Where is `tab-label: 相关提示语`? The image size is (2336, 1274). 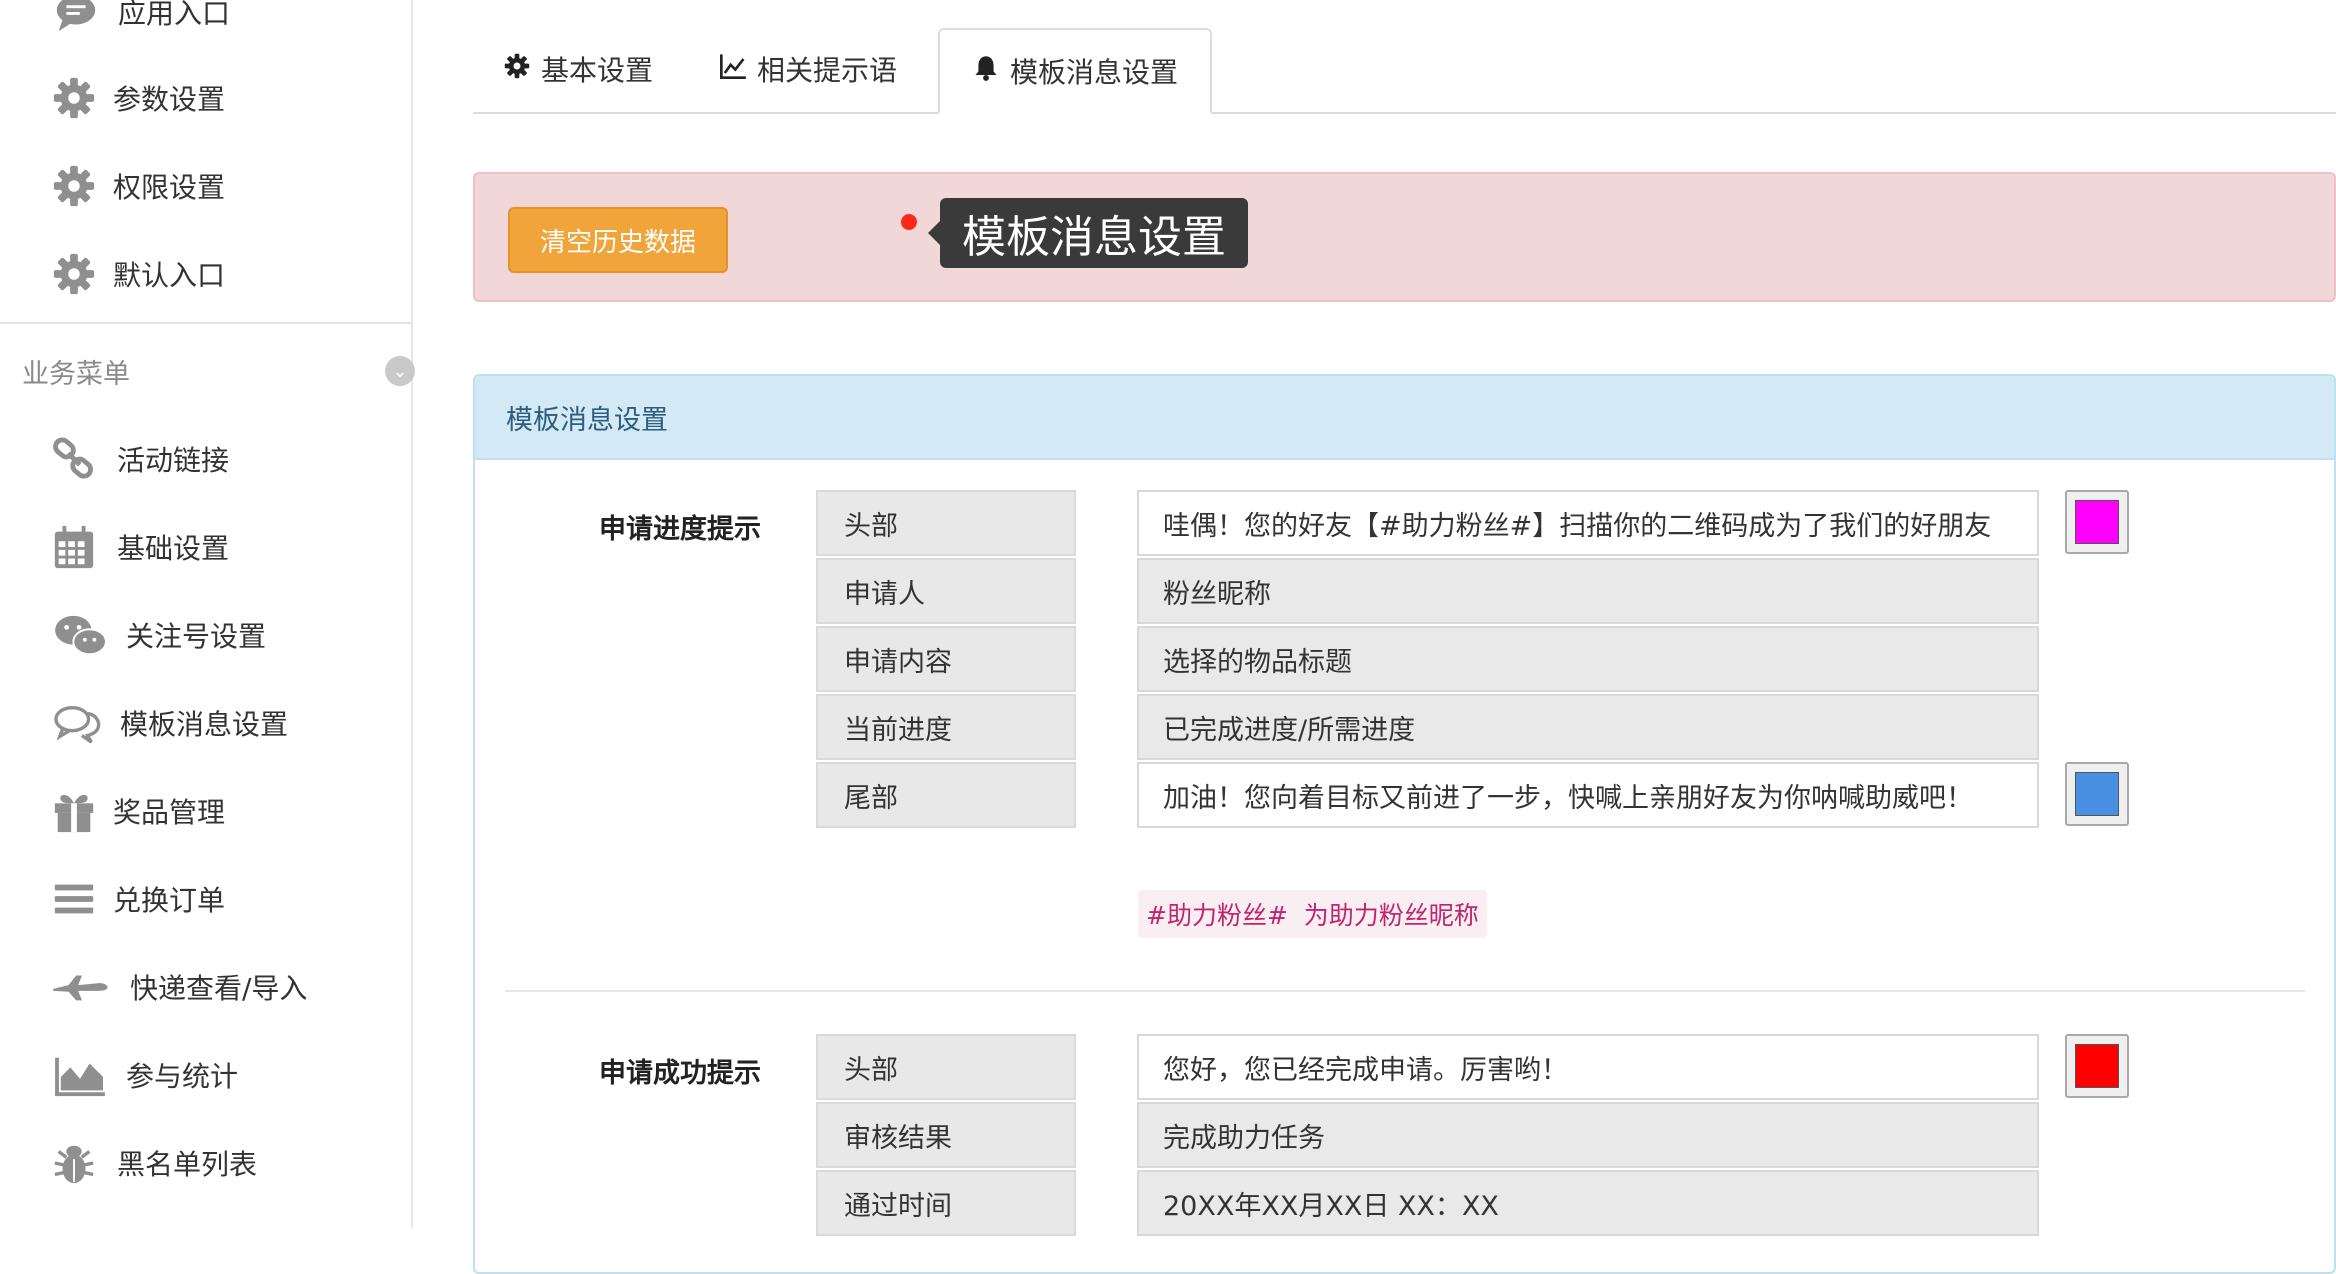 tab-label: 相关提示语 is located at coordinates (827, 70).